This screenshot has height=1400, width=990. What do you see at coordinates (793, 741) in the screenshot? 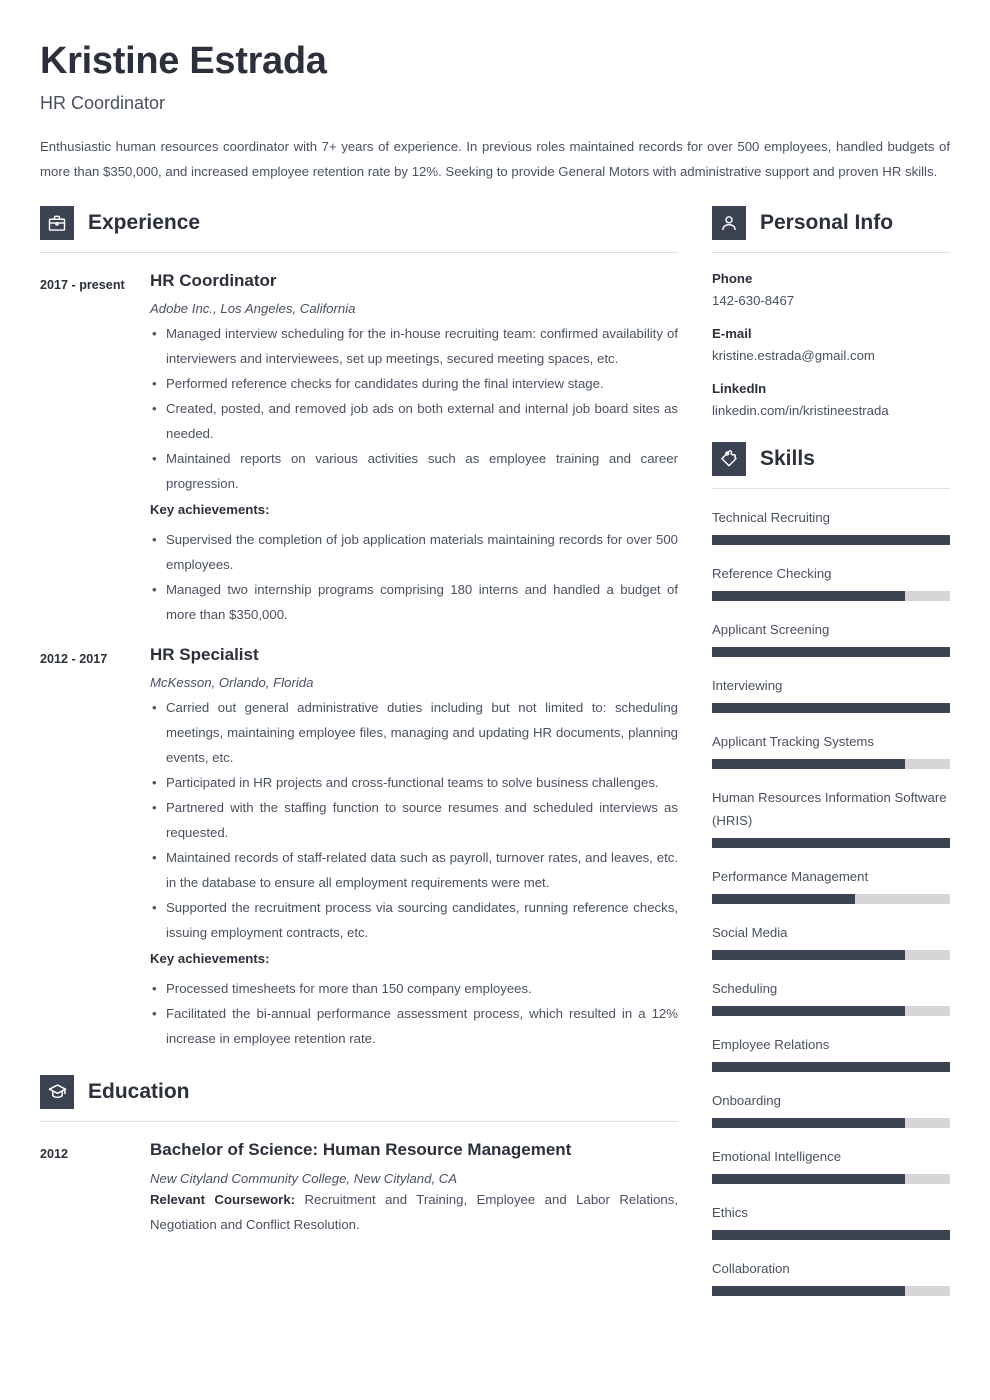
I see `skill-name: Applicant Tracking Systems` at bounding box center [793, 741].